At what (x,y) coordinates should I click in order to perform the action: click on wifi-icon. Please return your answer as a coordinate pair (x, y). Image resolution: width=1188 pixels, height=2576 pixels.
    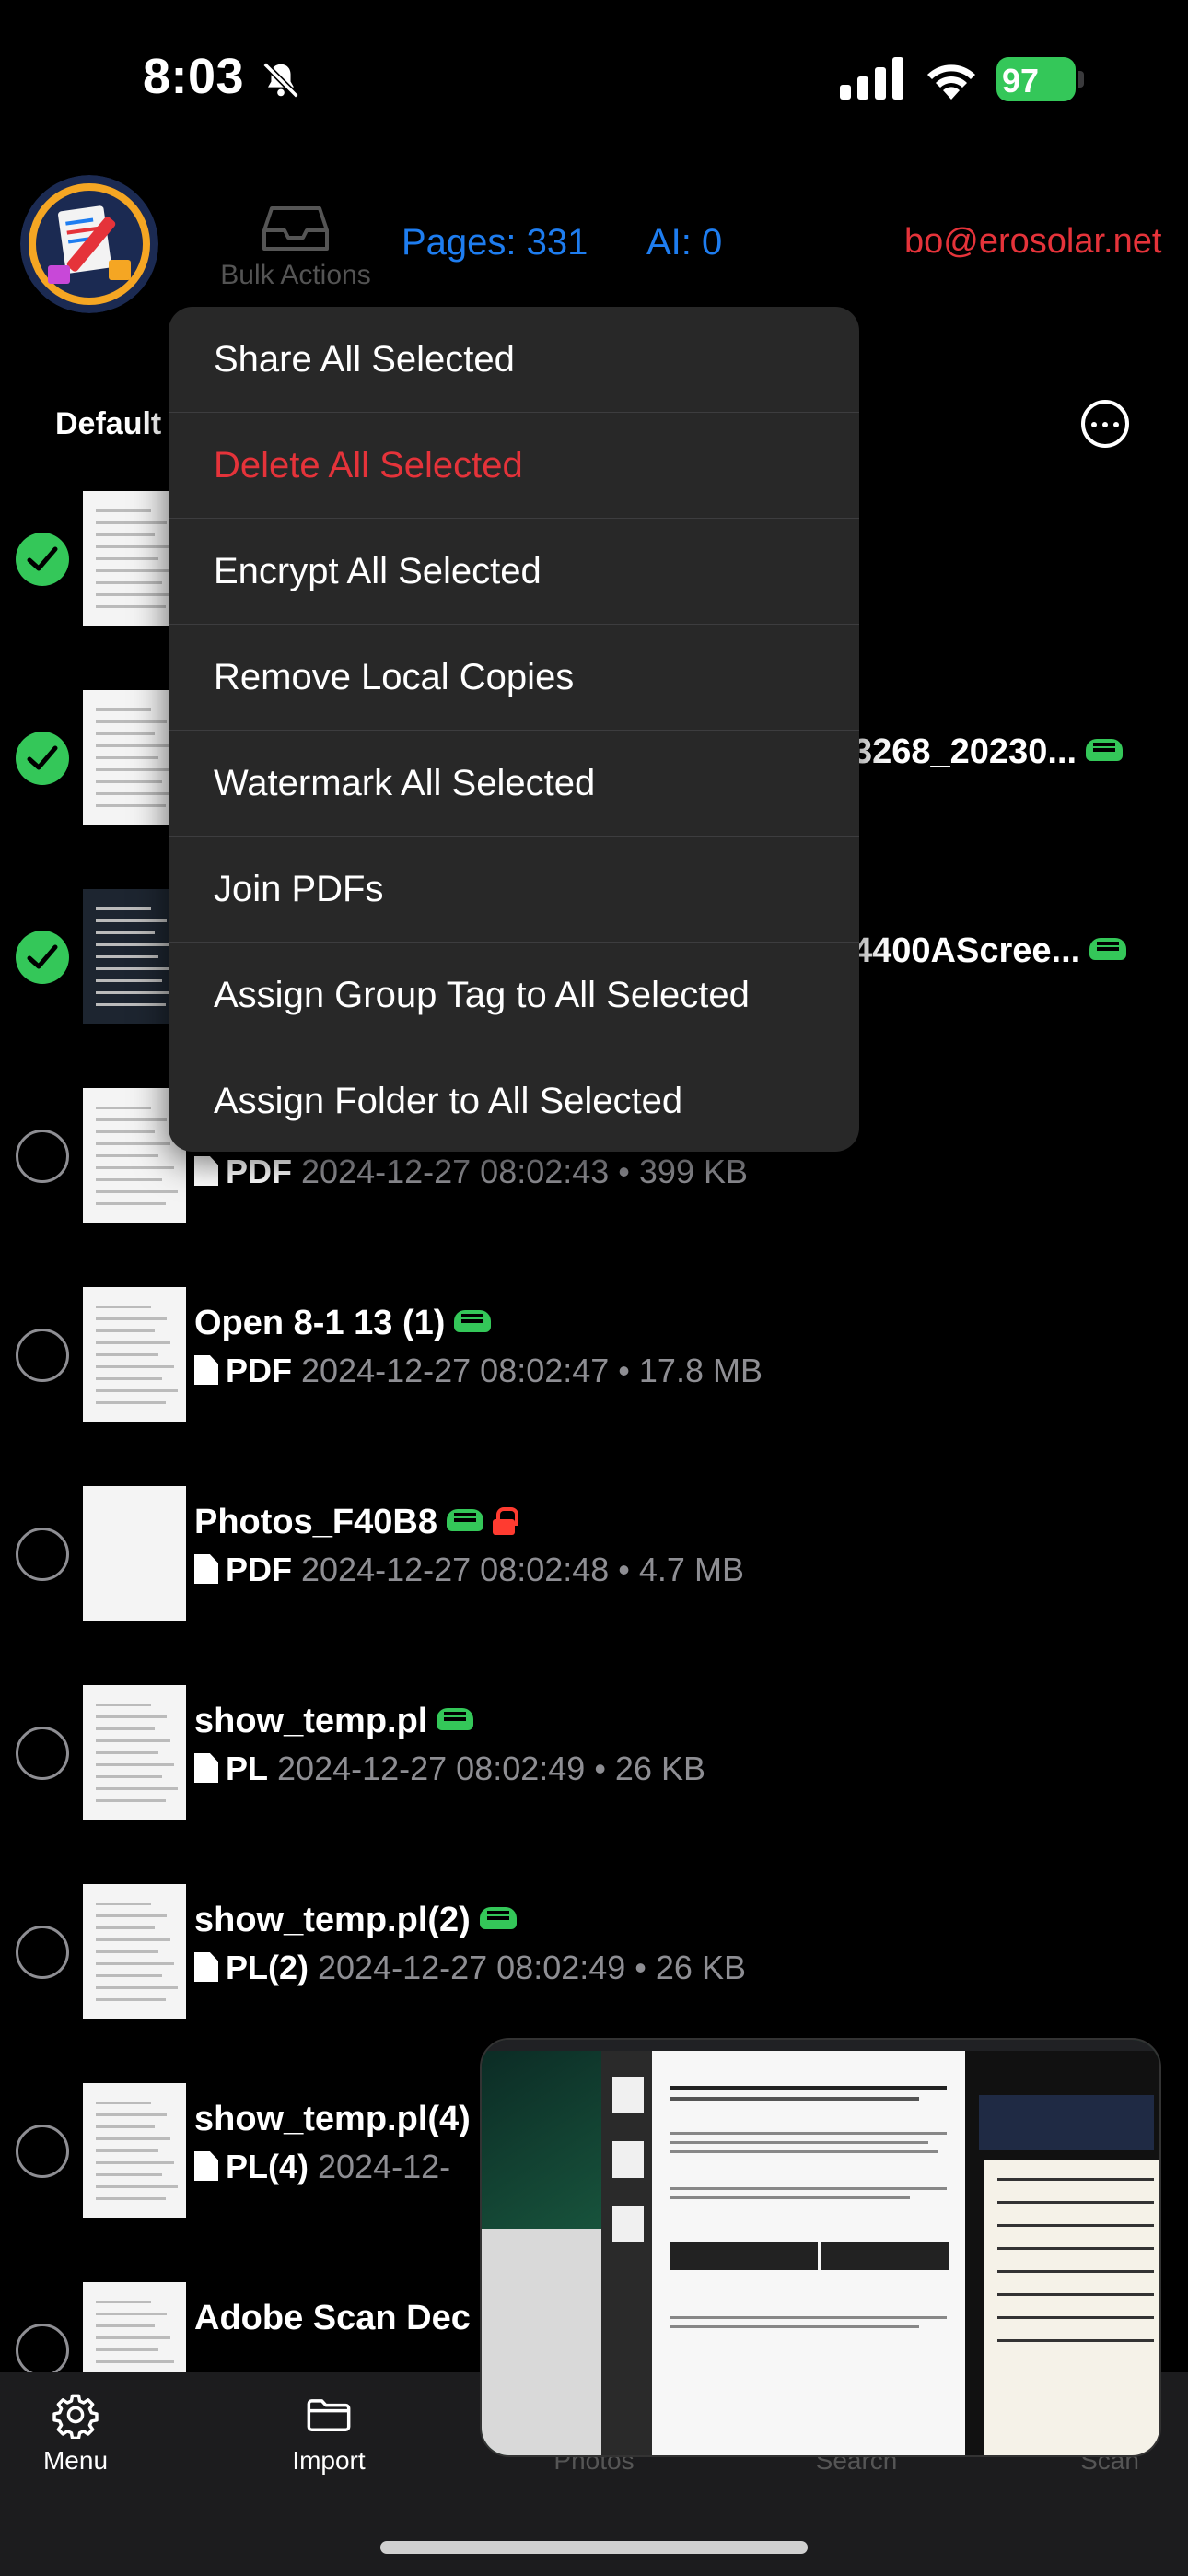
    Looking at the image, I should click on (951, 82).